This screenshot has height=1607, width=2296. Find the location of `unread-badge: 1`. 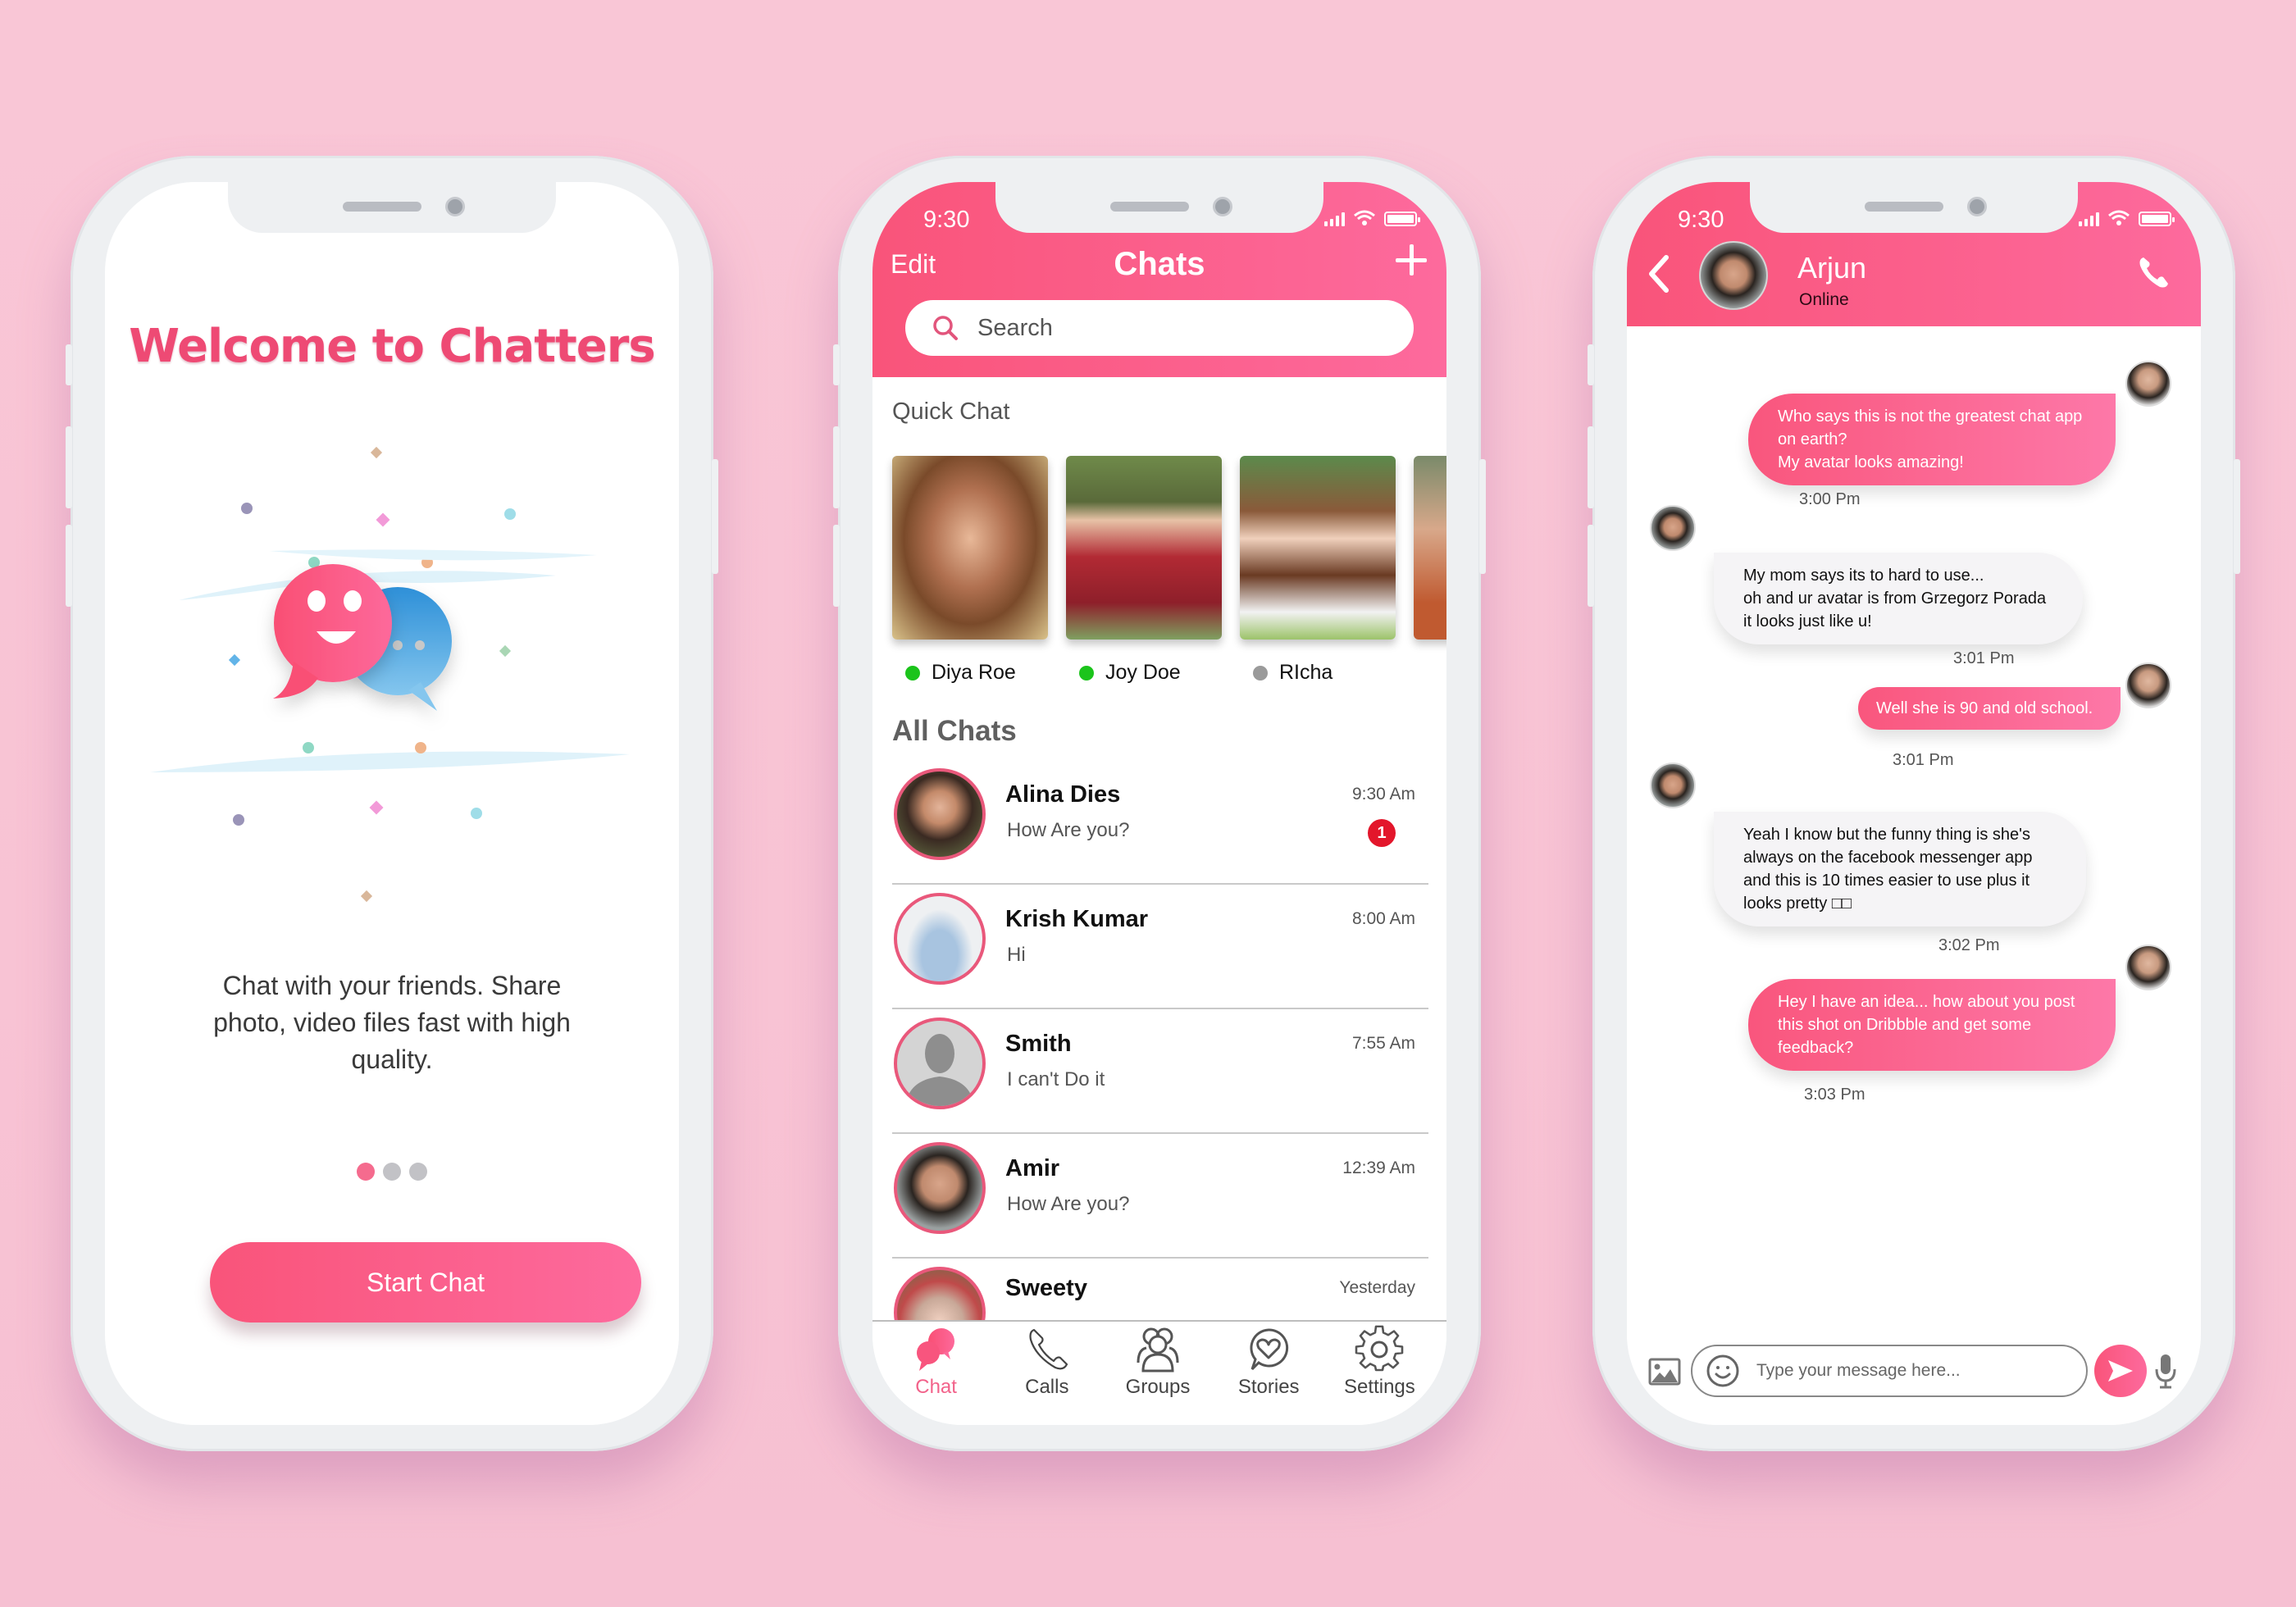

unread-badge: 1 is located at coordinates (1382, 833).